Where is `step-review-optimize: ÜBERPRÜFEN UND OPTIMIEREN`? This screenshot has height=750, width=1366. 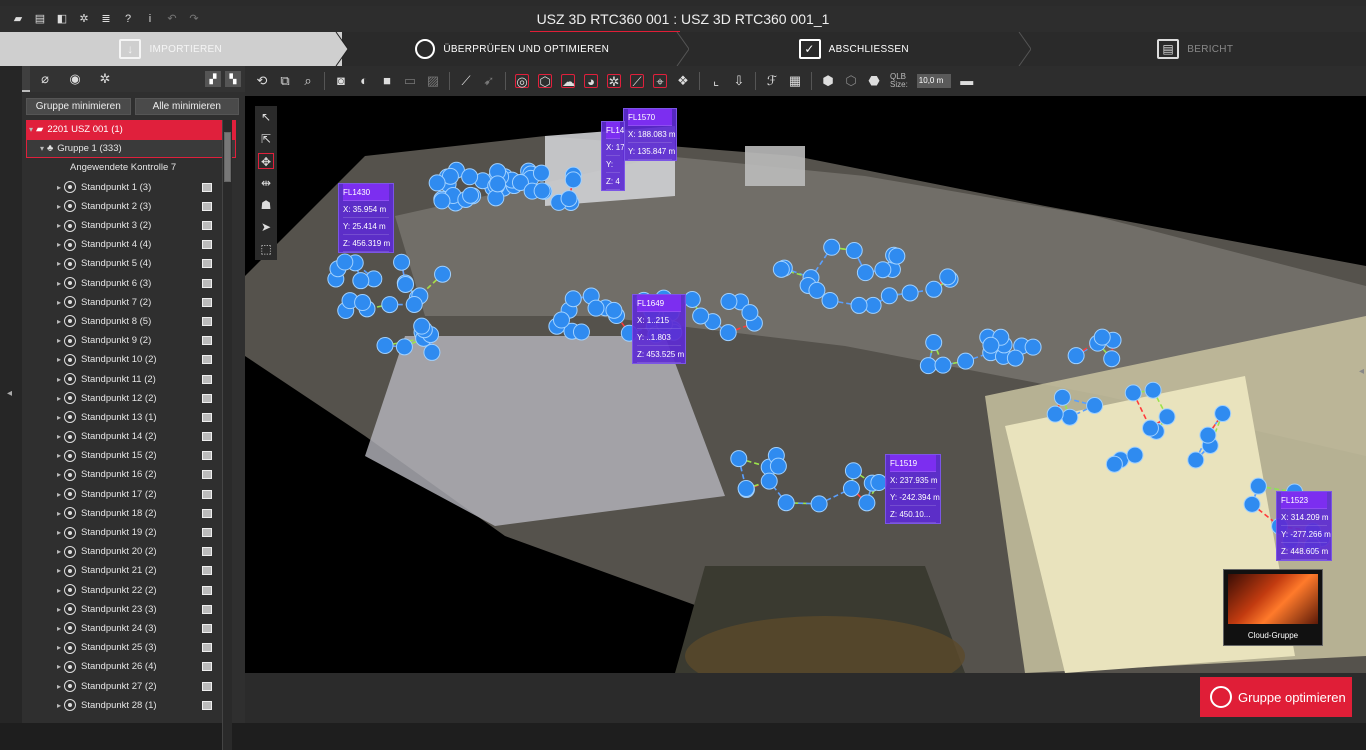 step-review-optimize: ÜBERPRÜFEN UND OPTIMIEREN is located at coordinates (513, 49).